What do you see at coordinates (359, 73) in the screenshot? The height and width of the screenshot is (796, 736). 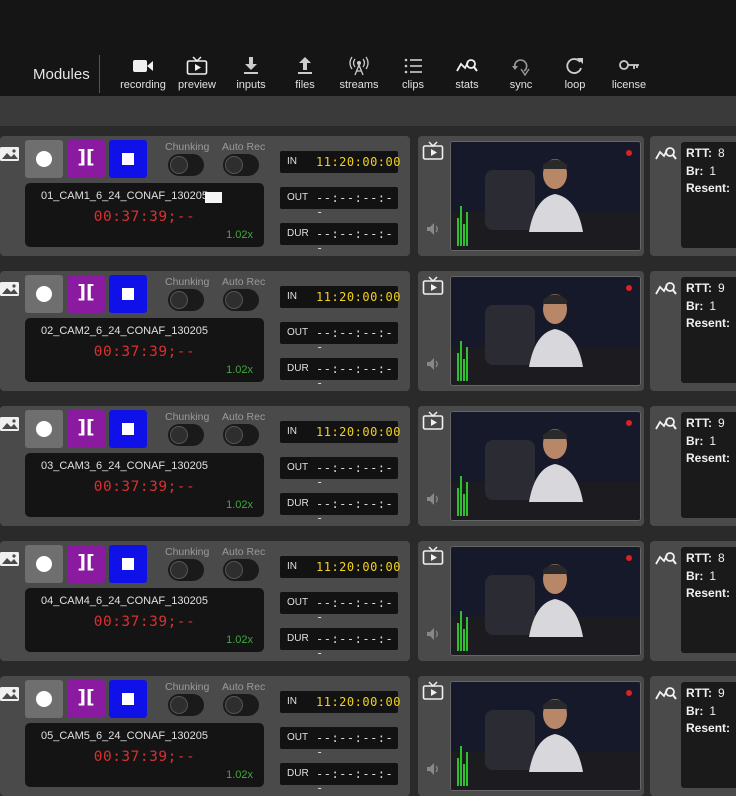 I see `nav-streams: streams` at bounding box center [359, 73].